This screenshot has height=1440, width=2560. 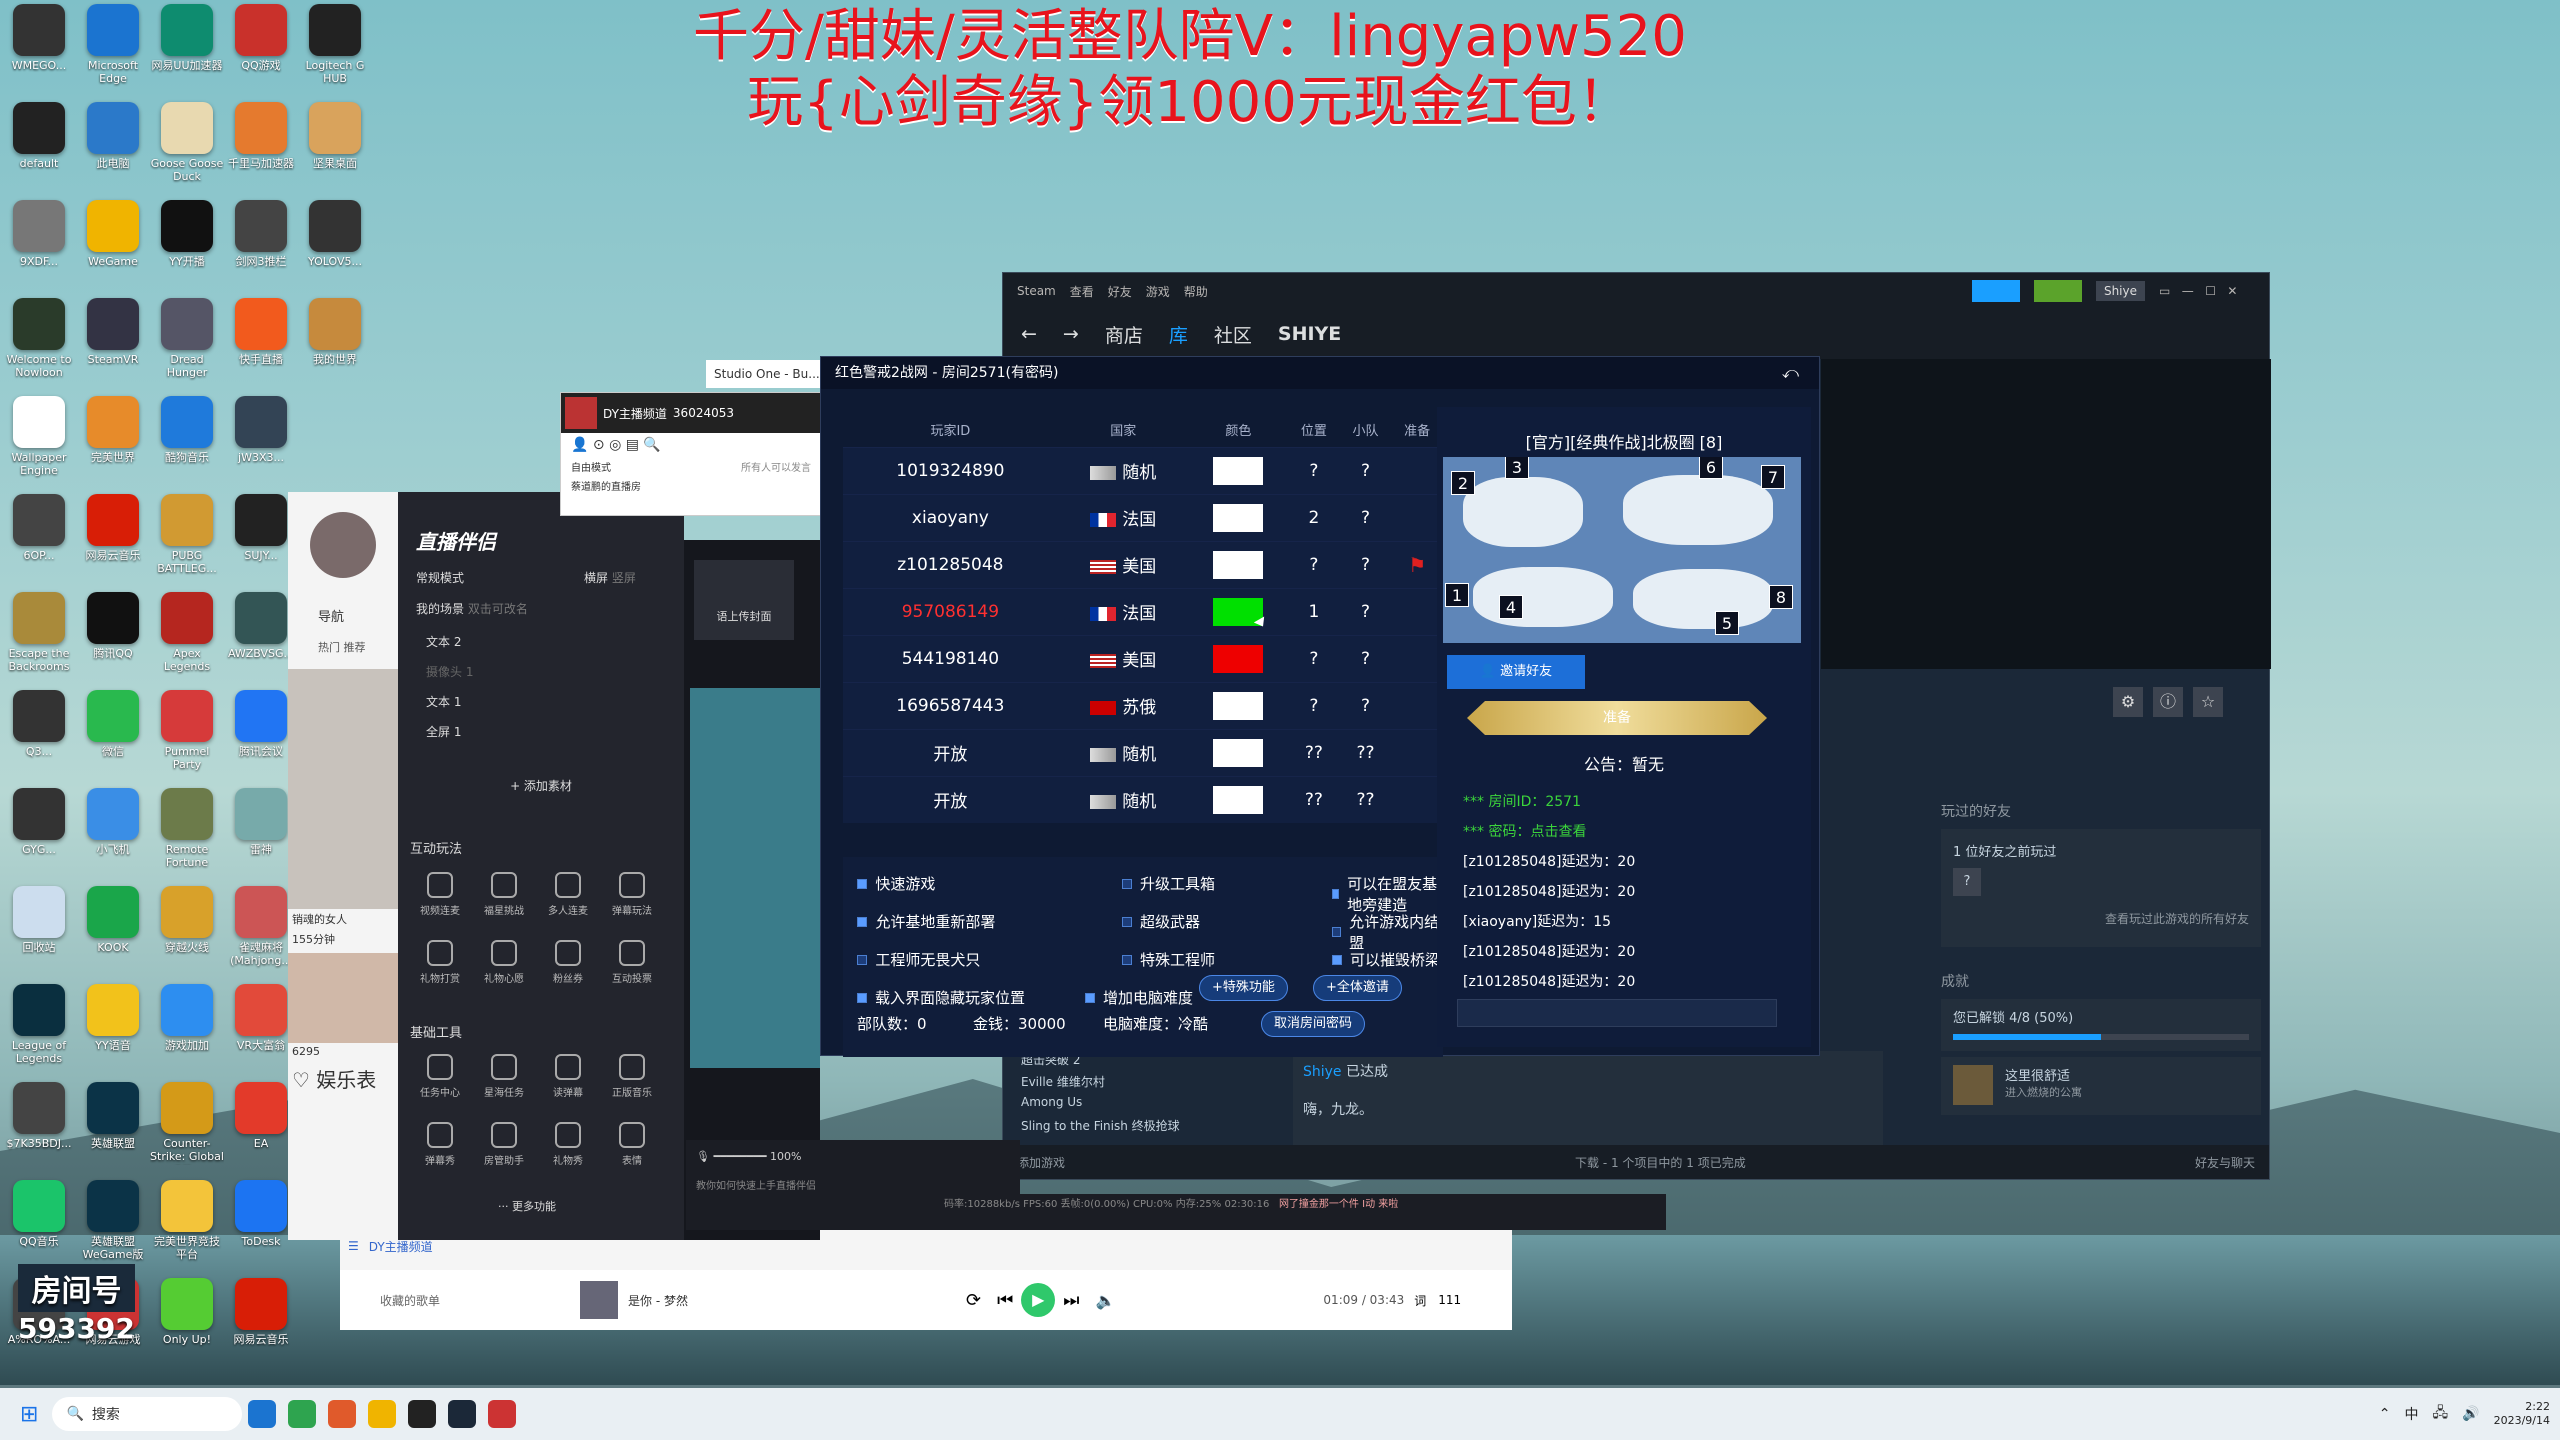 I want to click on desktop-icon: Logitech G HUB, so click(x=335, y=45).